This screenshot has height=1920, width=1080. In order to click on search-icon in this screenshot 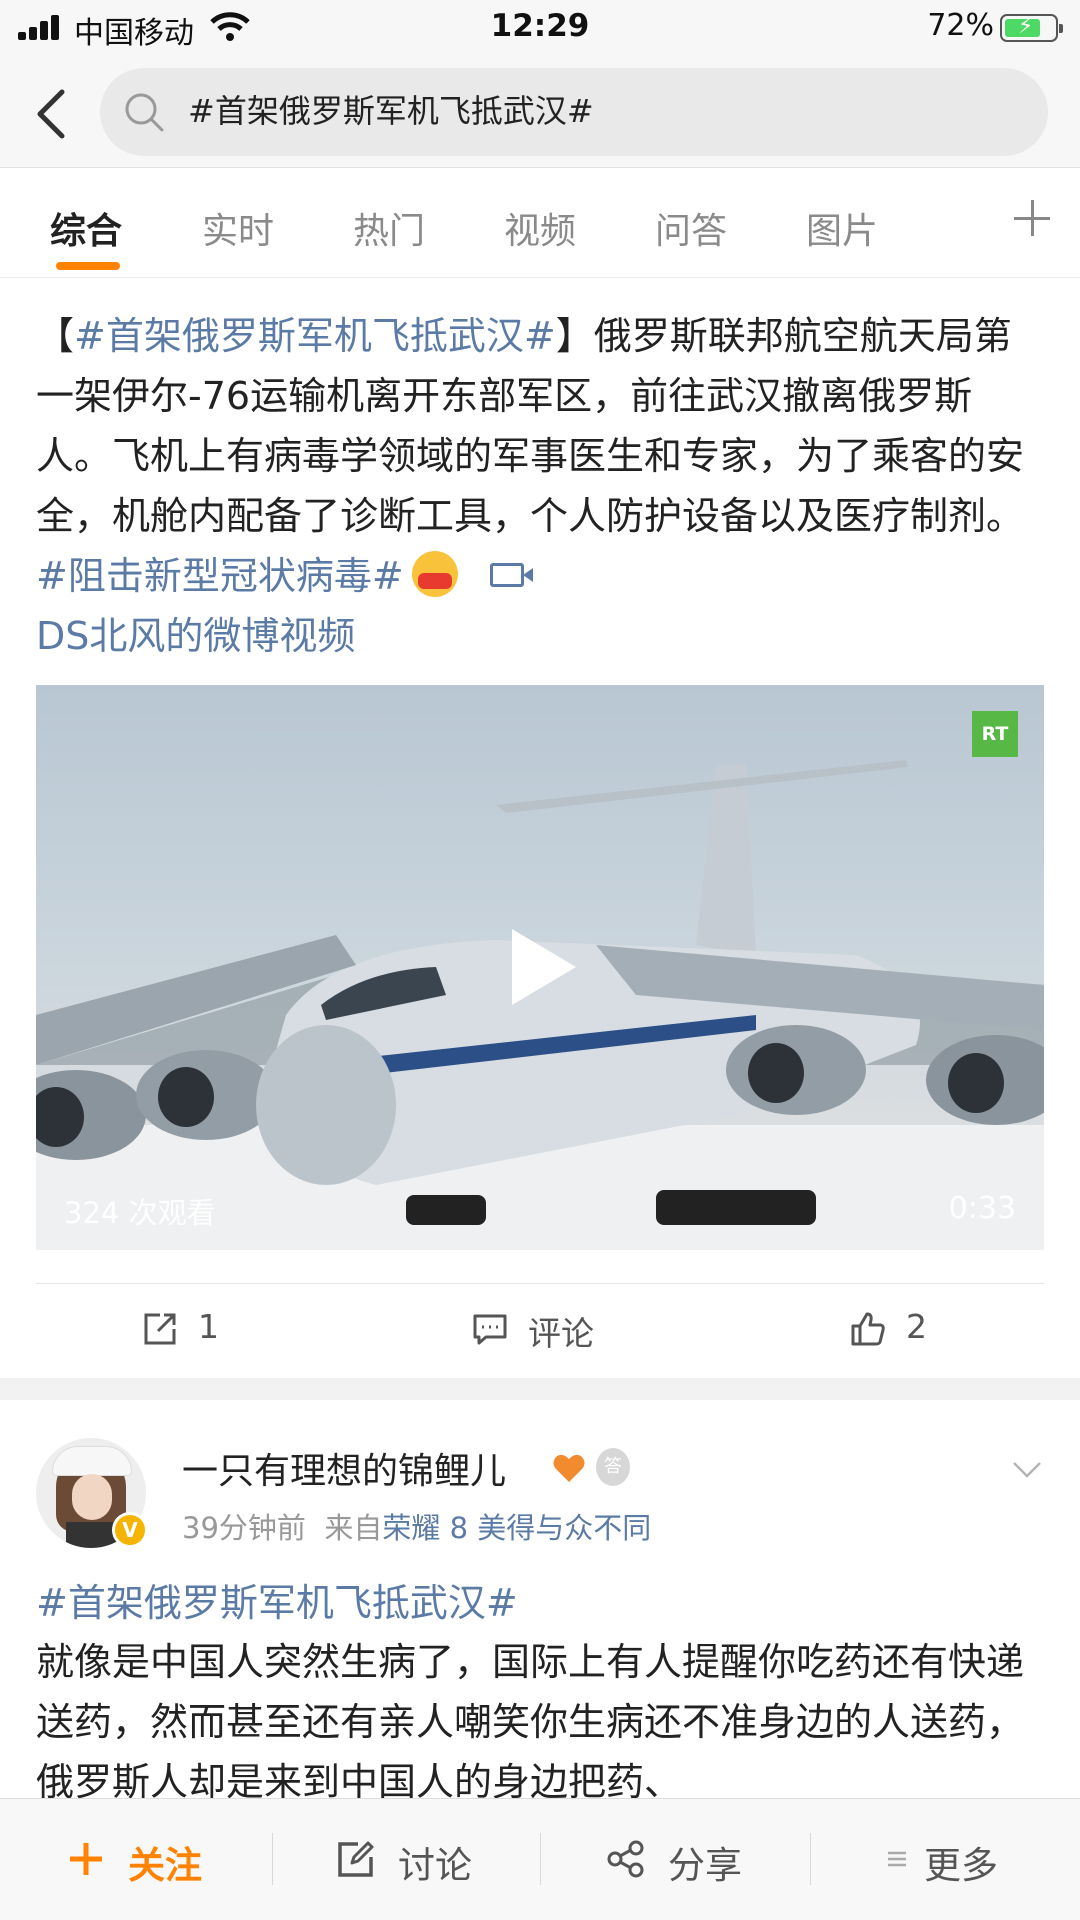, I will do `click(144, 112)`.